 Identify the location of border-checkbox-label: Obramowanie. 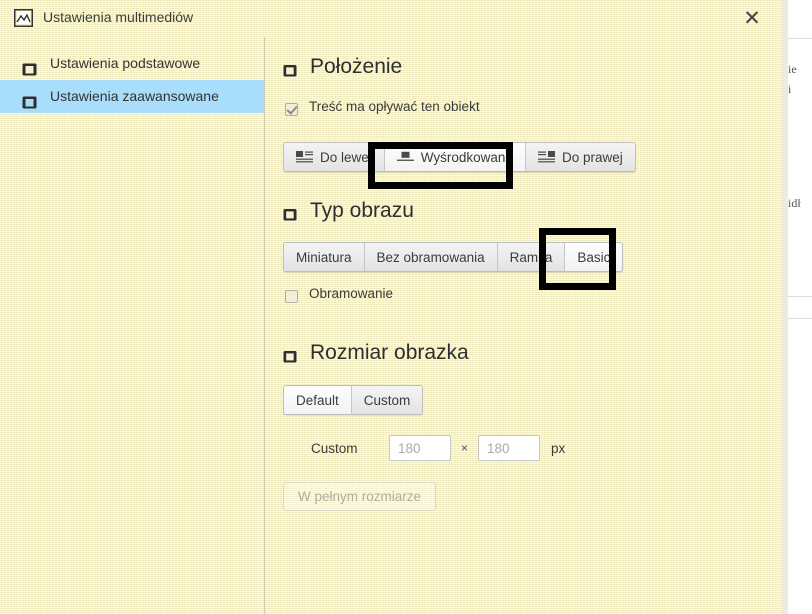
(351, 293).